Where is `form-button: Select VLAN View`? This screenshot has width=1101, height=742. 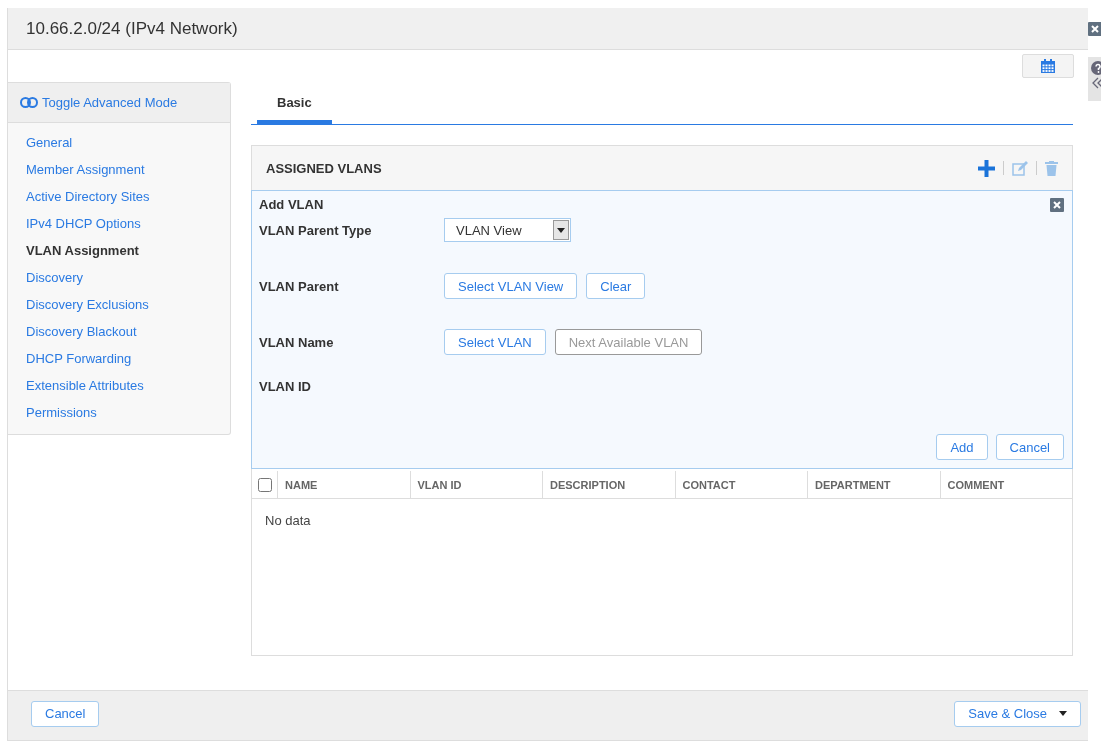
form-button: Select VLAN View is located at coordinates (511, 286).